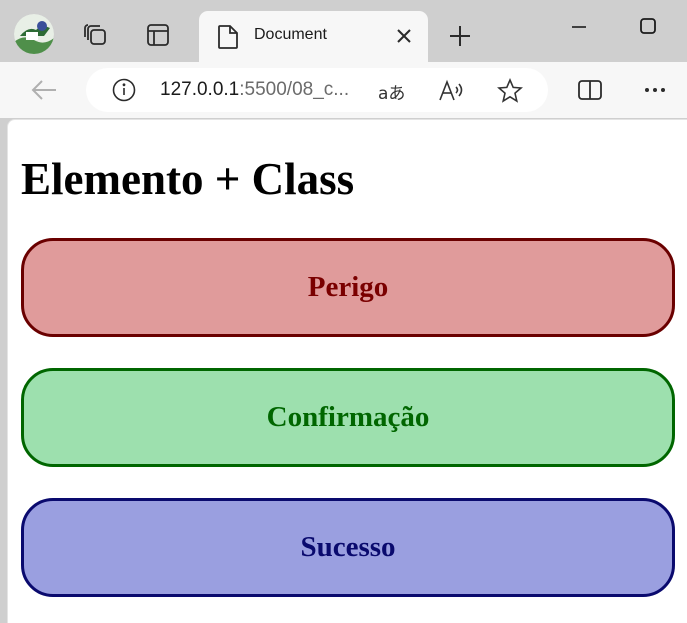  What do you see at coordinates (188, 179) in the screenshot?
I see `page-heading: Elemento + Class` at bounding box center [188, 179].